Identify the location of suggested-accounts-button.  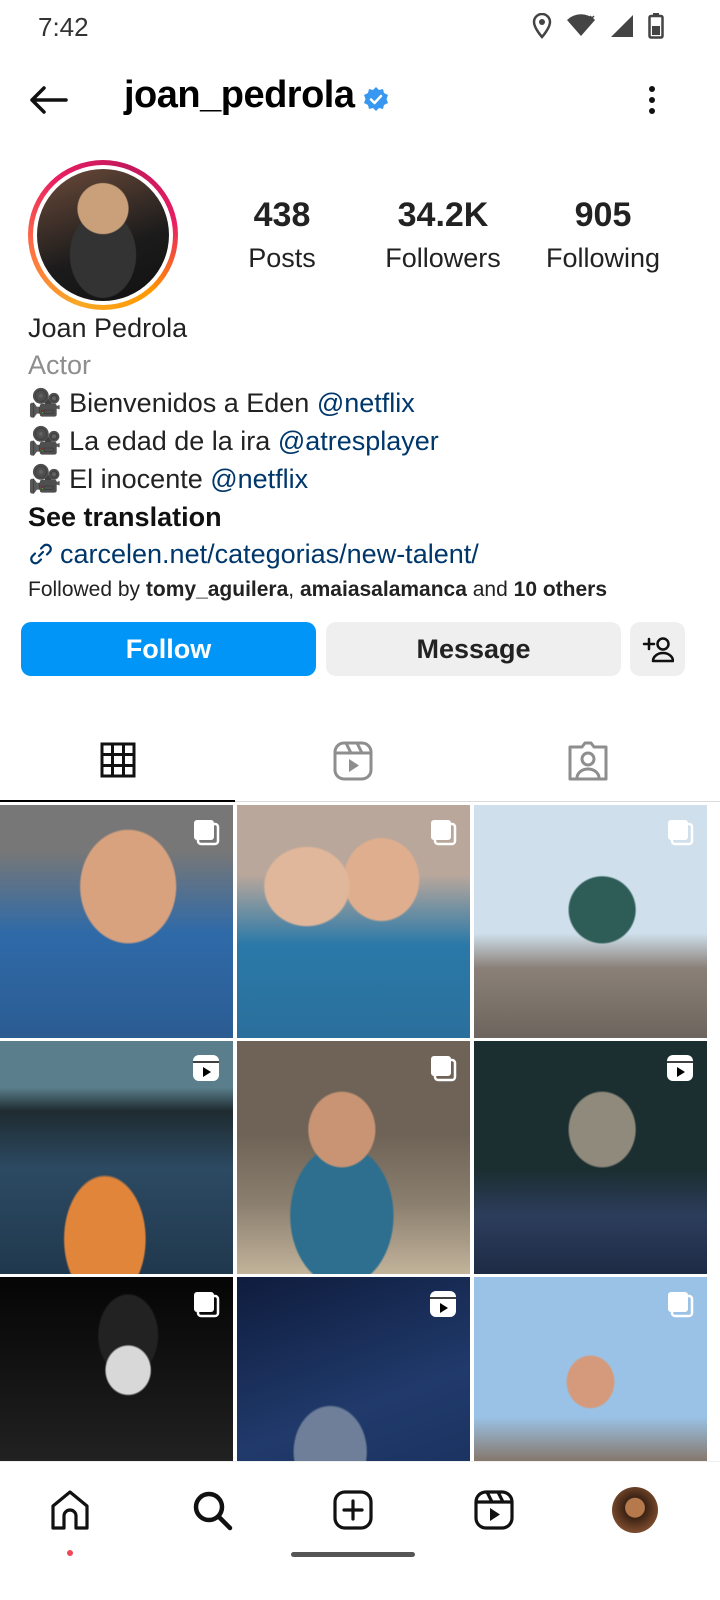
(657, 649).